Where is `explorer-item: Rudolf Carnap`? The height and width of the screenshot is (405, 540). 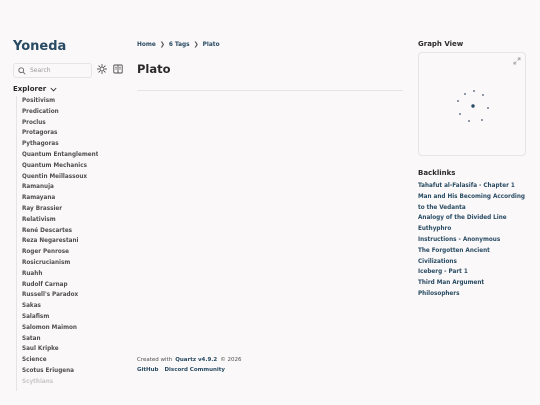 explorer-item: Rudolf Carnap is located at coordinates (60, 285).